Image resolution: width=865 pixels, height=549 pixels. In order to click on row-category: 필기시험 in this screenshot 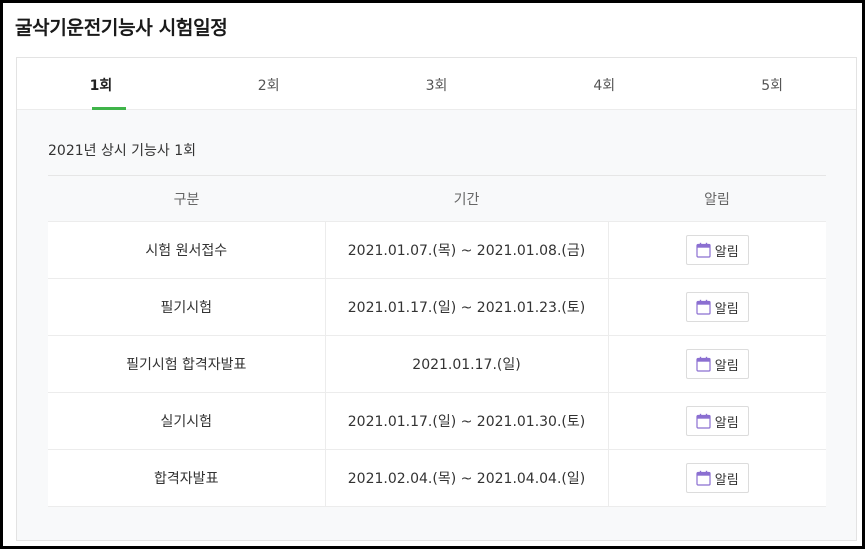, I will do `click(187, 307)`.